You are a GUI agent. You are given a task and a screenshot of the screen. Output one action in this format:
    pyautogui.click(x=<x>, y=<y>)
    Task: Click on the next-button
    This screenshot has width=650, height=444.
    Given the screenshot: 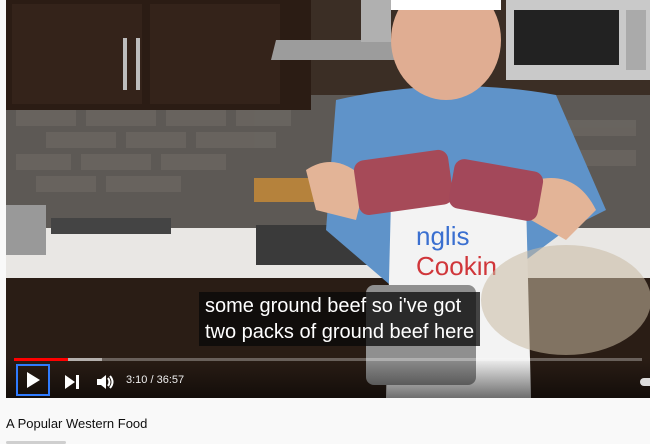 What is the action you would take?
    pyautogui.click(x=72, y=382)
    